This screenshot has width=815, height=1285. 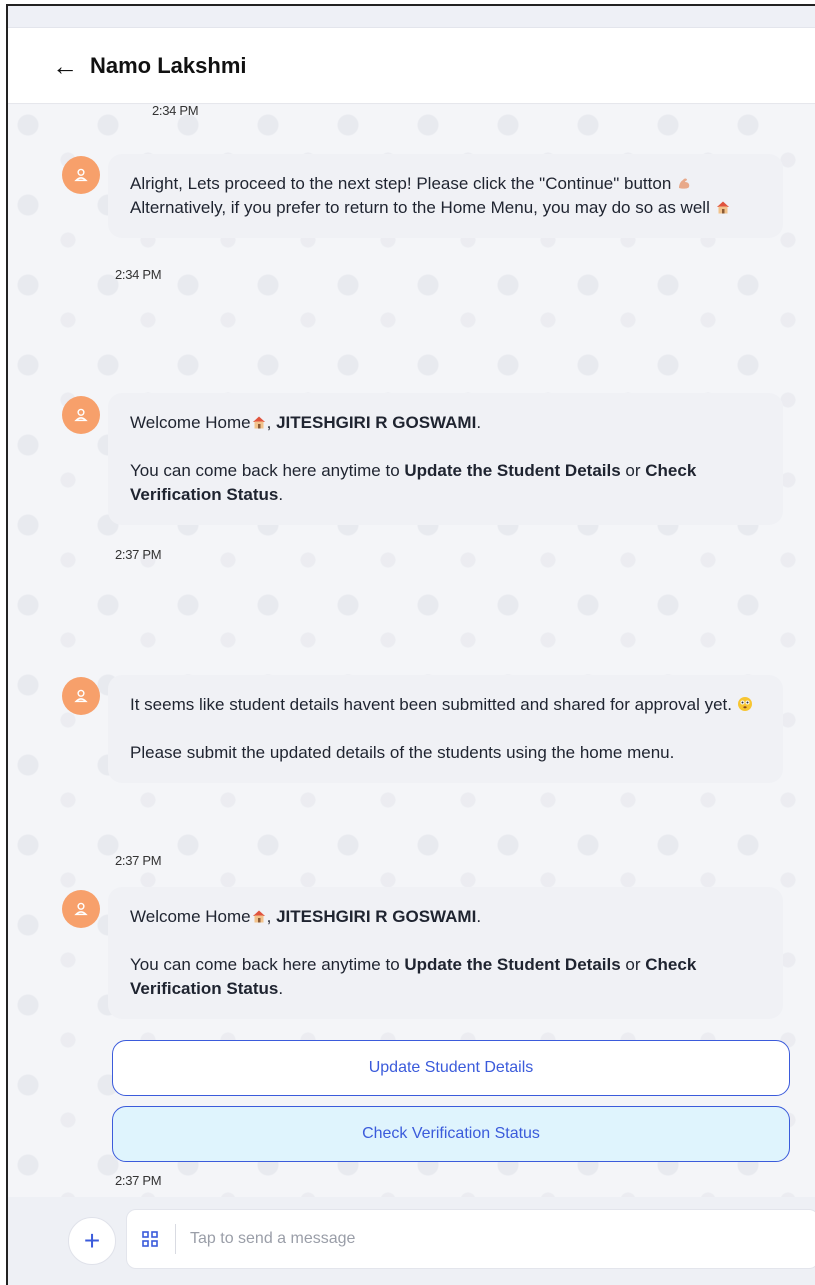 What do you see at coordinates (451, 1068) in the screenshot?
I see `update-student-details-button: Update Student Details` at bounding box center [451, 1068].